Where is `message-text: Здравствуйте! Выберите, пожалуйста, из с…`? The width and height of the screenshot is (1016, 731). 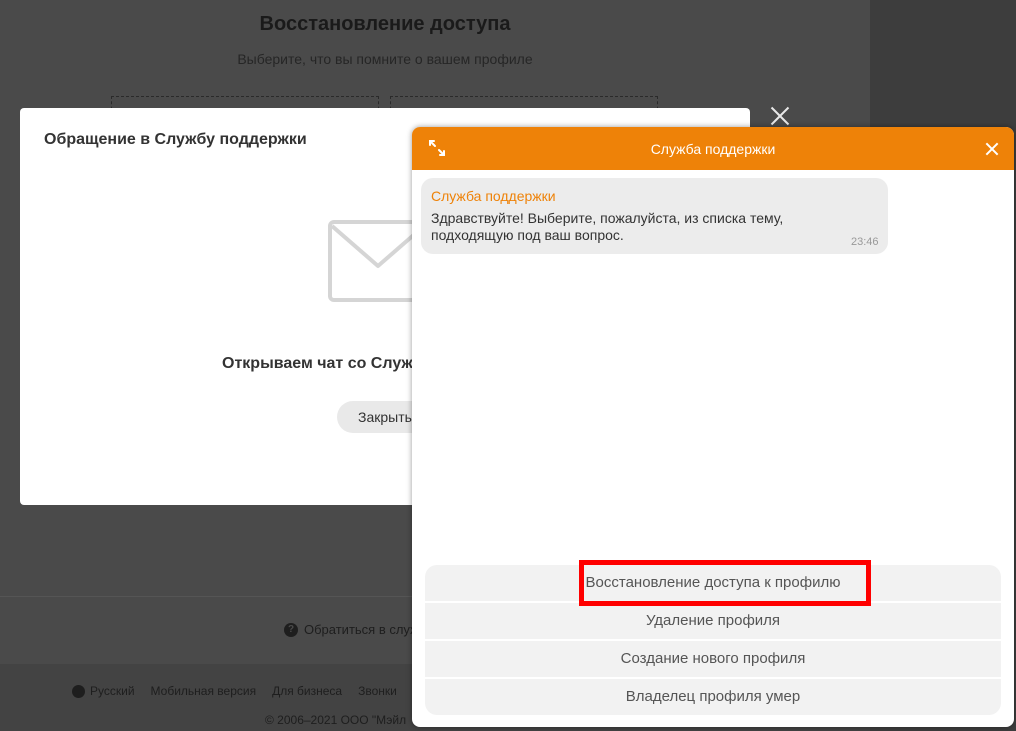 message-text: Здравствуйте! Выберите, пожалуйста, из с… is located at coordinates (607, 226).